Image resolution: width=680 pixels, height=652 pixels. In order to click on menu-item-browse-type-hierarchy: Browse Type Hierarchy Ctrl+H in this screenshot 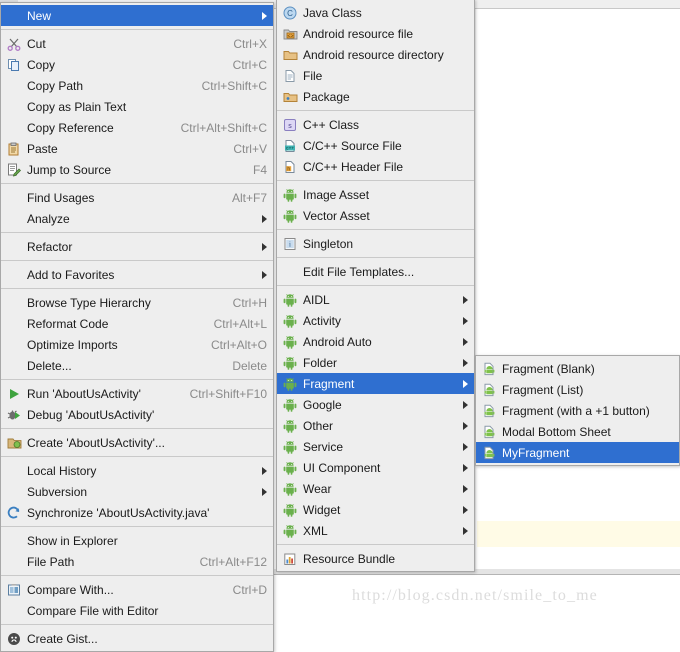, I will do `click(137, 302)`.